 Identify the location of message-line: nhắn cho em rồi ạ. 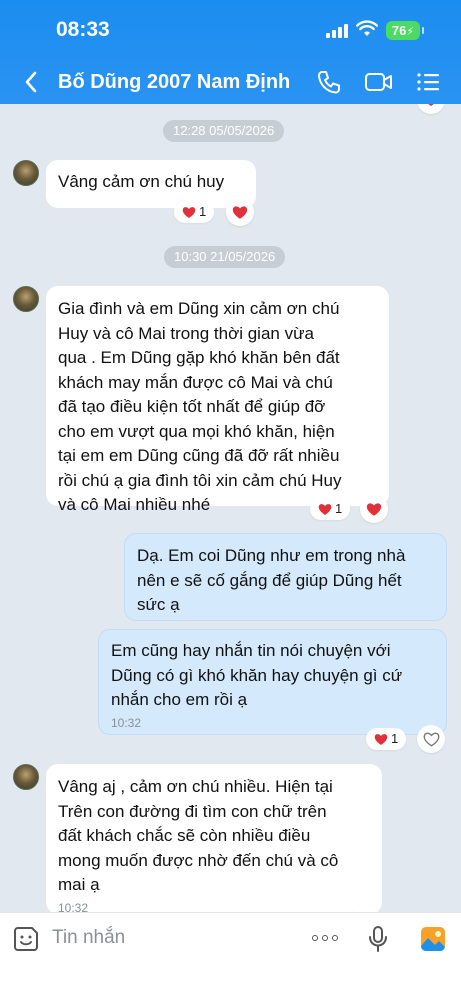
(179, 699).